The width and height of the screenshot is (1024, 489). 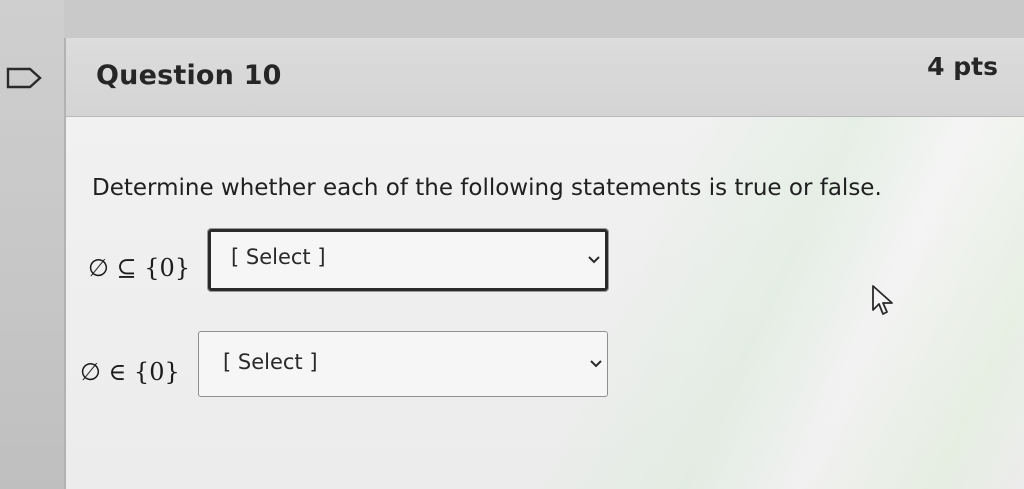 What do you see at coordinates (130, 372) in the screenshot?
I see `statement-2: ∅ ∈ {0}` at bounding box center [130, 372].